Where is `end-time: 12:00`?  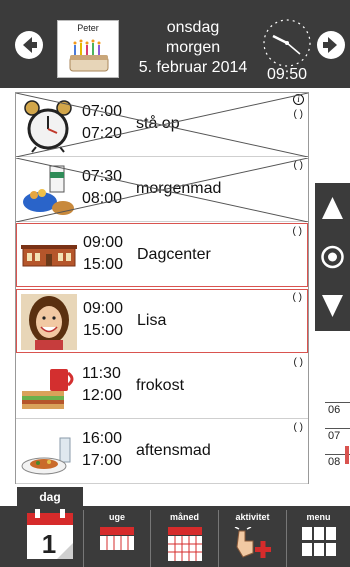 end-time: 12:00 is located at coordinates (102, 395).